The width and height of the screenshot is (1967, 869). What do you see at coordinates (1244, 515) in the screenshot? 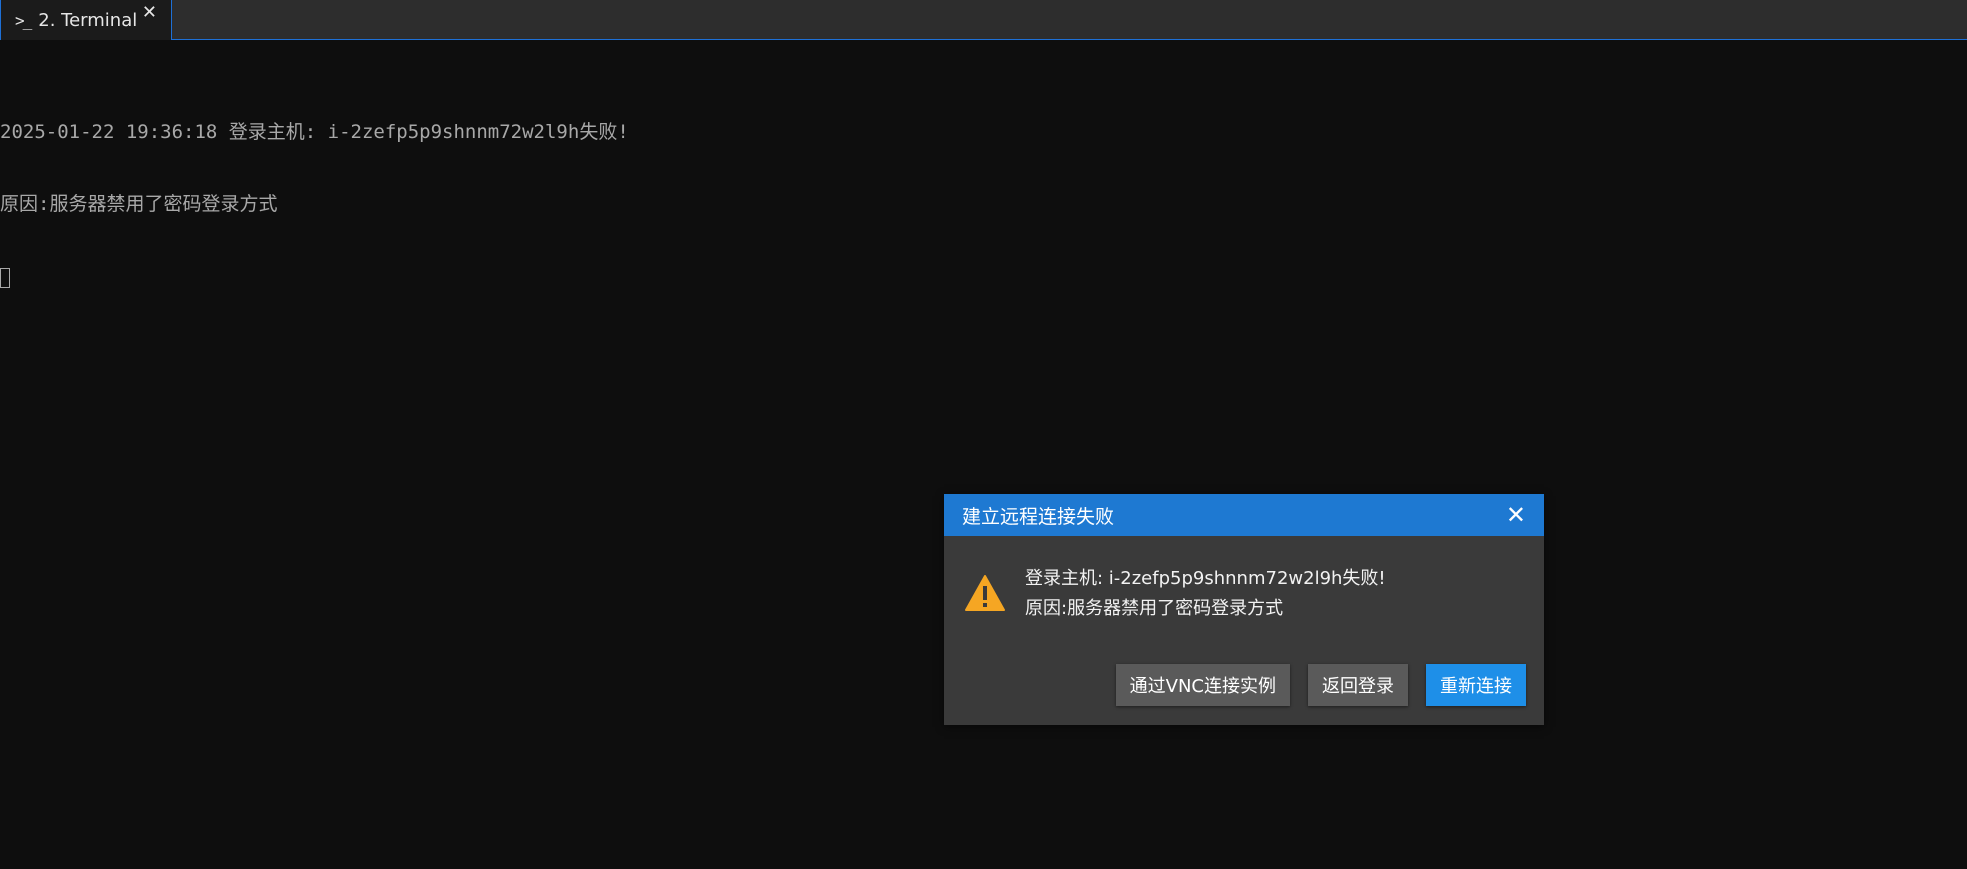
I see `dialog-header: 建立远程连接失败 ✕` at bounding box center [1244, 515].